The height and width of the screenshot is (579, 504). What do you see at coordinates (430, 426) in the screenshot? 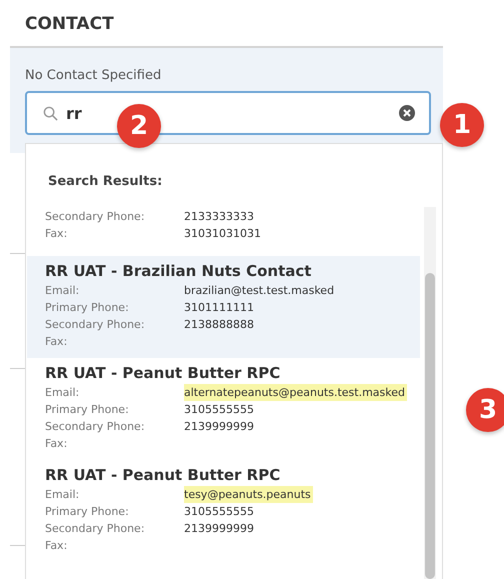
I see `scrollbar-thumb` at bounding box center [430, 426].